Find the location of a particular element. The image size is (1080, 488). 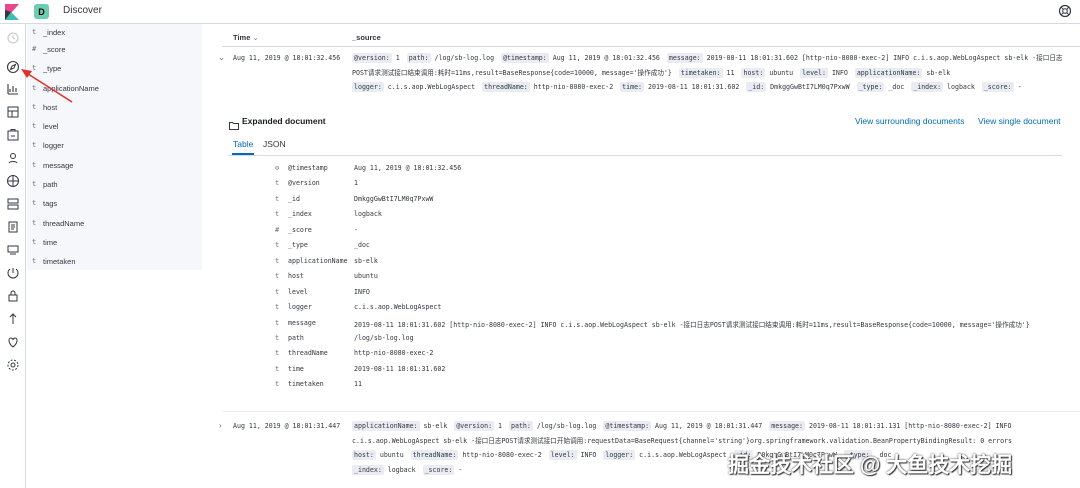

dashboard-icon is located at coordinates (13, 112).